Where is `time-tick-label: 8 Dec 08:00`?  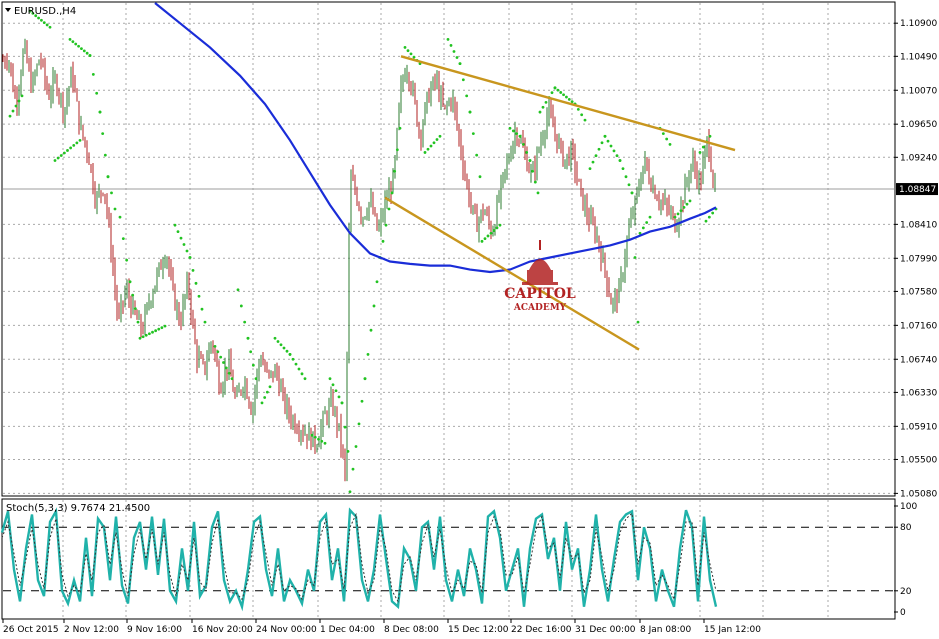 time-tick-label: 8 Dec 08:00 is located at coordinates (411, 630).